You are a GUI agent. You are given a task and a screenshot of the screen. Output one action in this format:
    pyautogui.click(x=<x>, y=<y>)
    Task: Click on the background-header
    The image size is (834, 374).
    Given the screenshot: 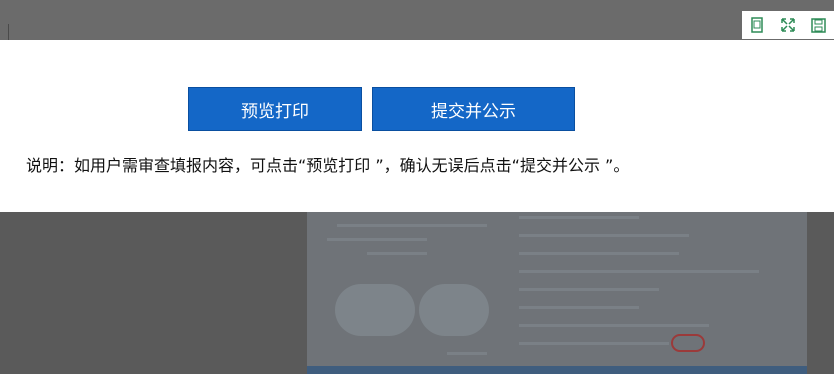 What is the action you would take?
    pyautogui.click(x=417, y=20)
    